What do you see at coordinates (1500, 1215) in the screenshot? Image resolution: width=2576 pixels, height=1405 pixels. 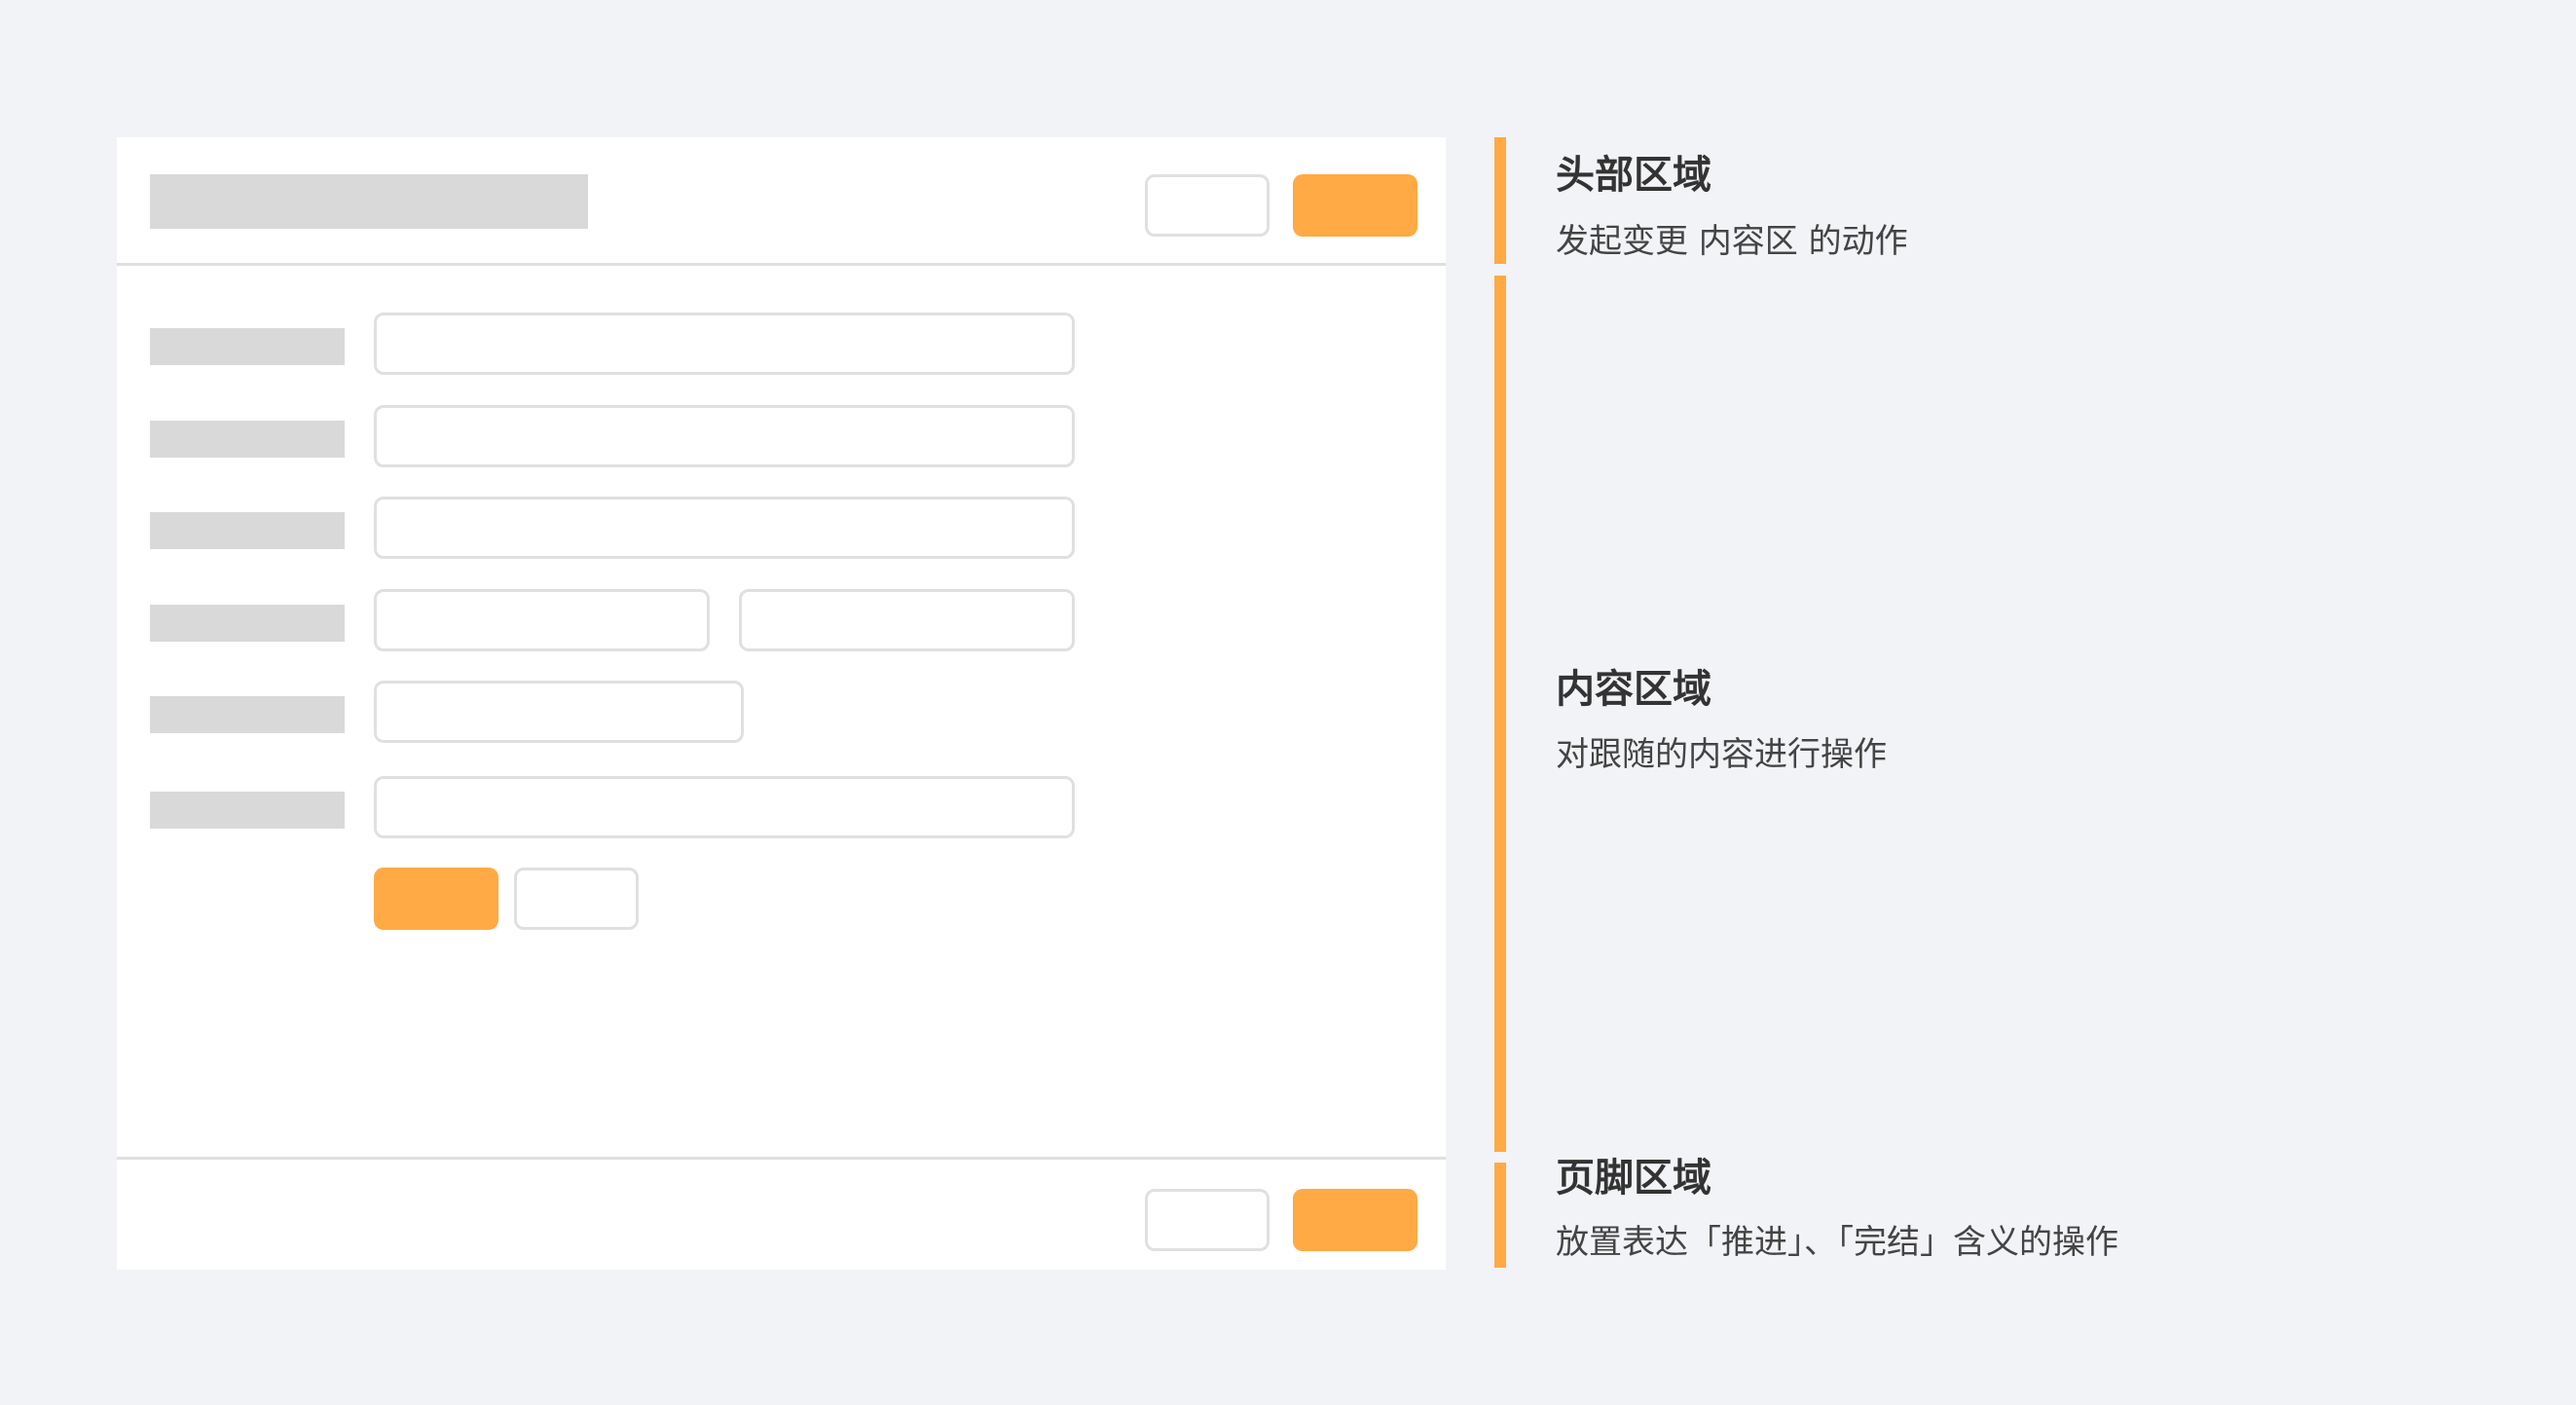 I see `footer-region-indicator` at bounding box center [1500, 1215].